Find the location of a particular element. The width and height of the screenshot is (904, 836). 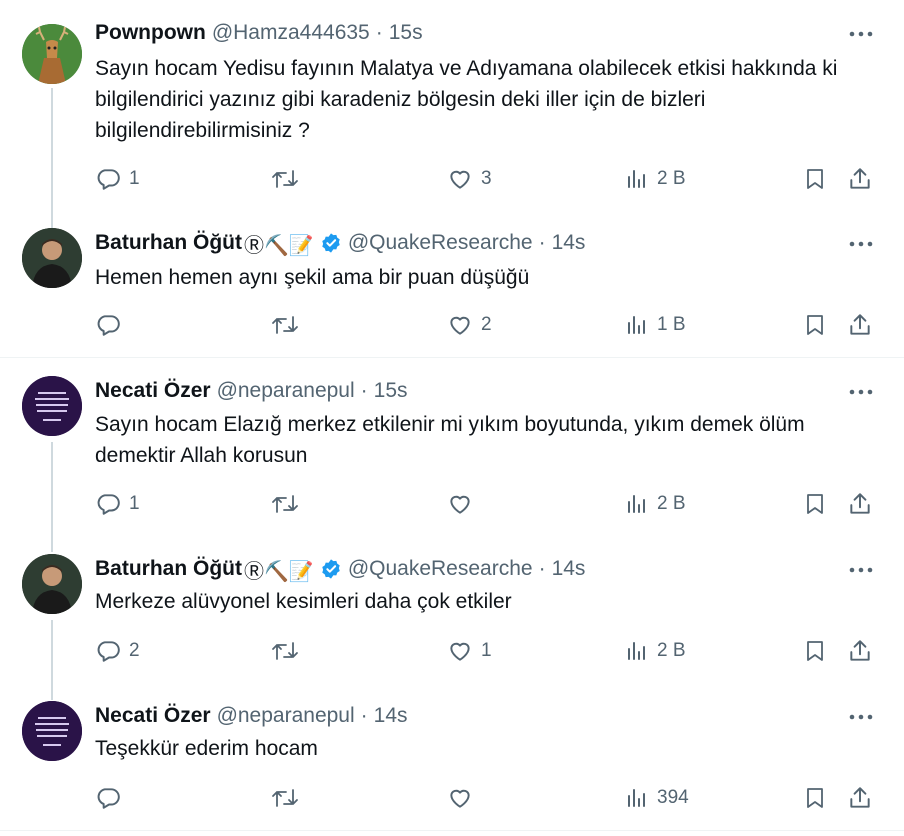

tweet-header: Necati Özer @neparanepul · 14s is located at coordinates (251, 716).